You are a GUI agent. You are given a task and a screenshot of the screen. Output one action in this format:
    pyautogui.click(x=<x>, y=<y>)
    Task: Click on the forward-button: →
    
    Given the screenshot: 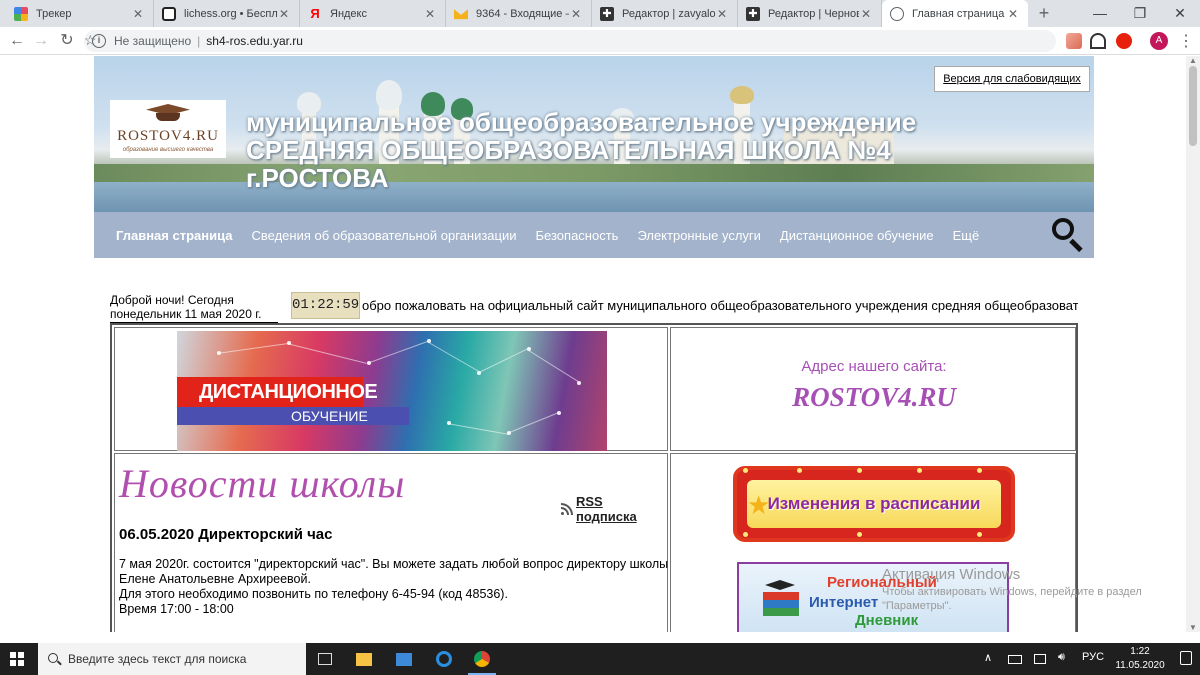 What is the action you would take?
    pyautogui.click(x=41, y=41)
    